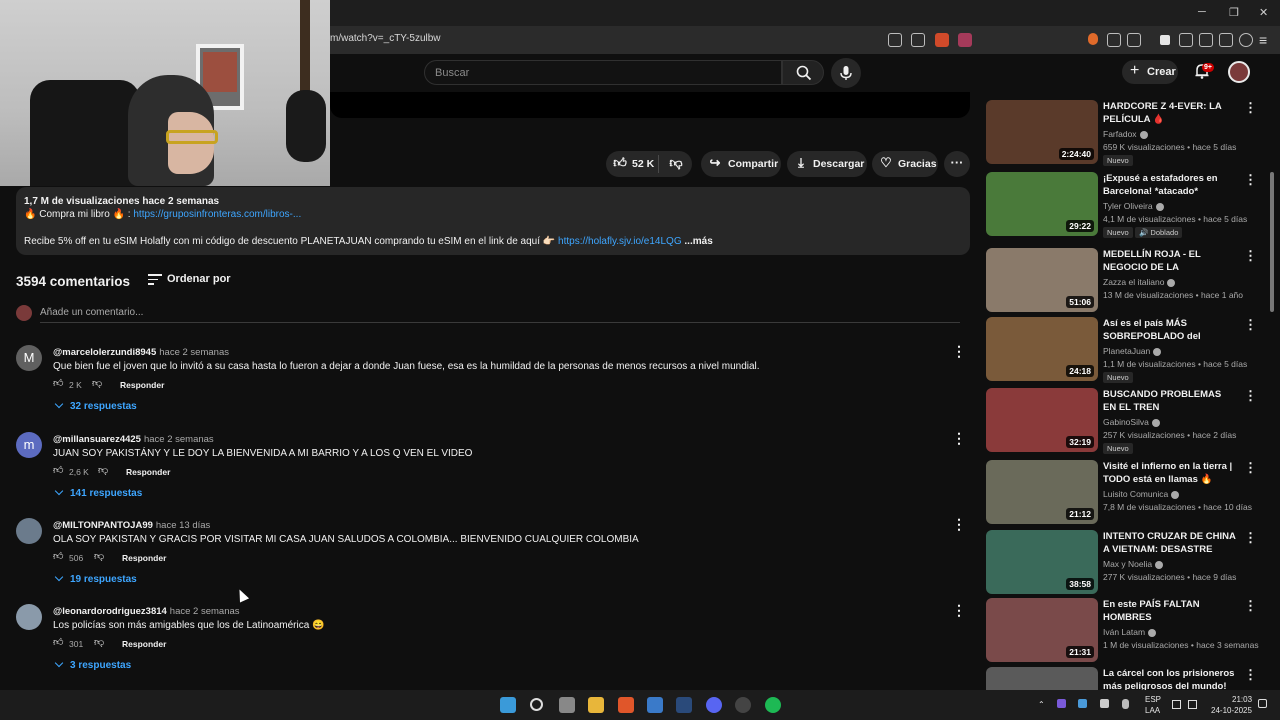  What do you see at coordinates (1176, 704) in the screenshot?
I see `wifi-icon` at bounding box center [1176, 704].